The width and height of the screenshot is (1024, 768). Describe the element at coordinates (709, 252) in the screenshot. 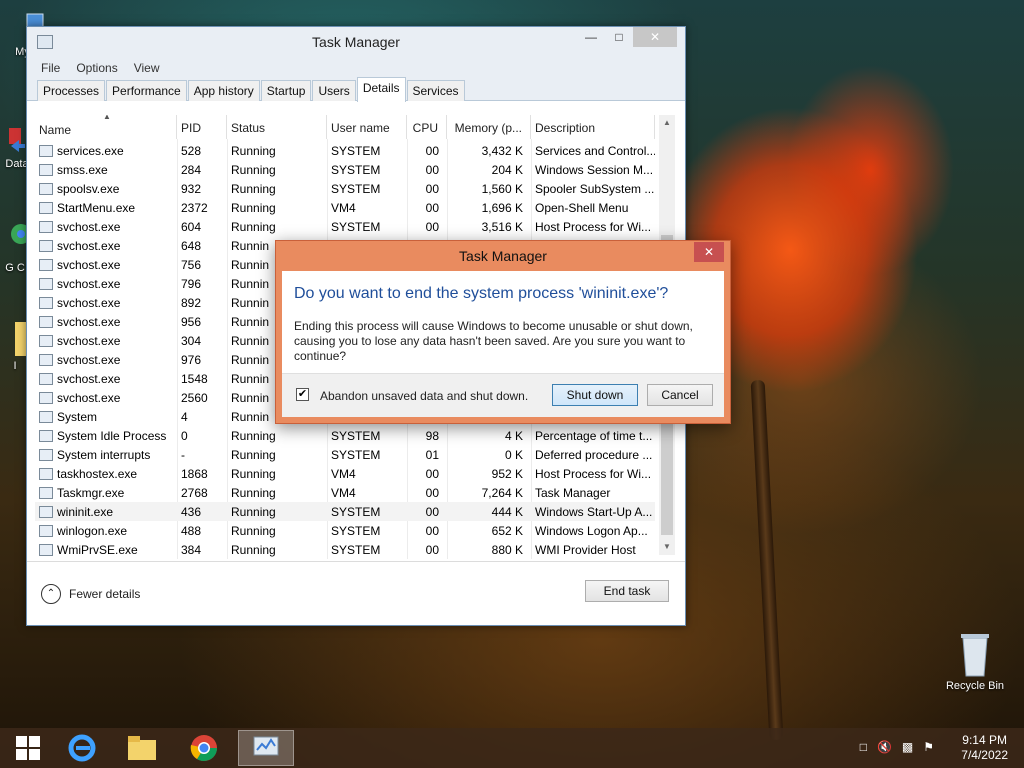

I see `dialog-close-button: ✕` at that location.